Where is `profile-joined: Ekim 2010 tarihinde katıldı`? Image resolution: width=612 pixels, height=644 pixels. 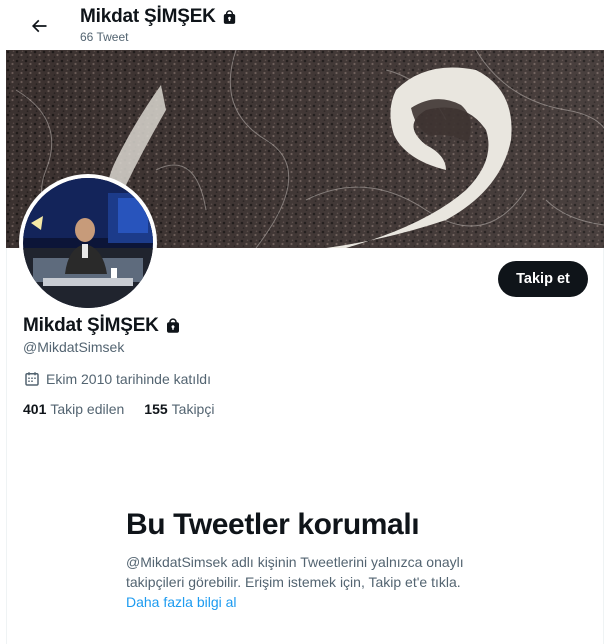
profile-joined: Ekim 2010 tarihinde katıldı is located at coordinates (117, 379).